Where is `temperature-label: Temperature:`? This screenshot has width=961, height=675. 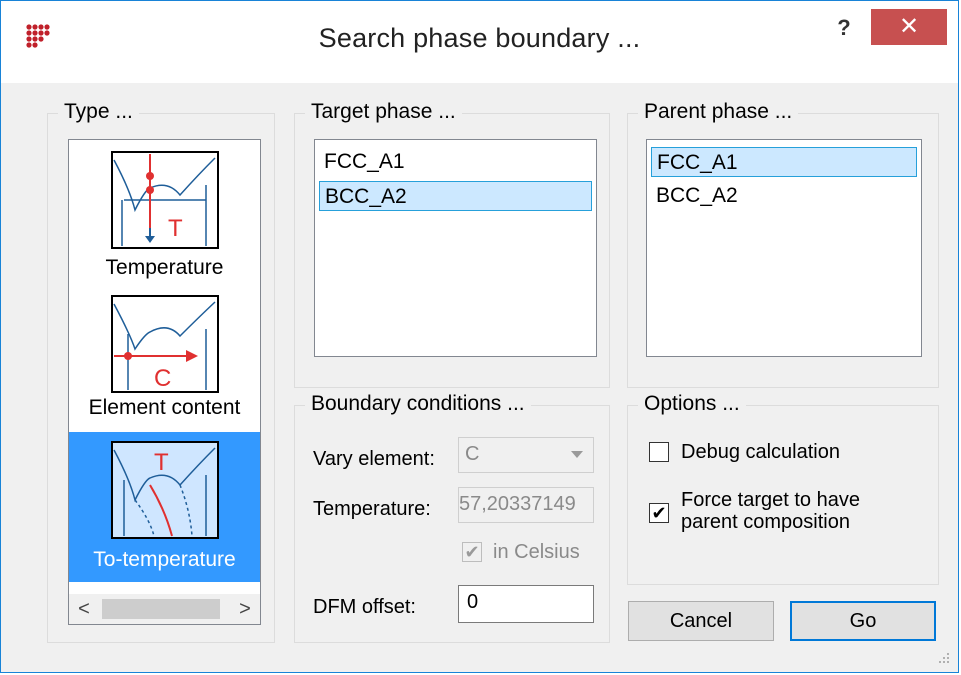 temperature-label: Temperature: is located at coordinates (372, 509).